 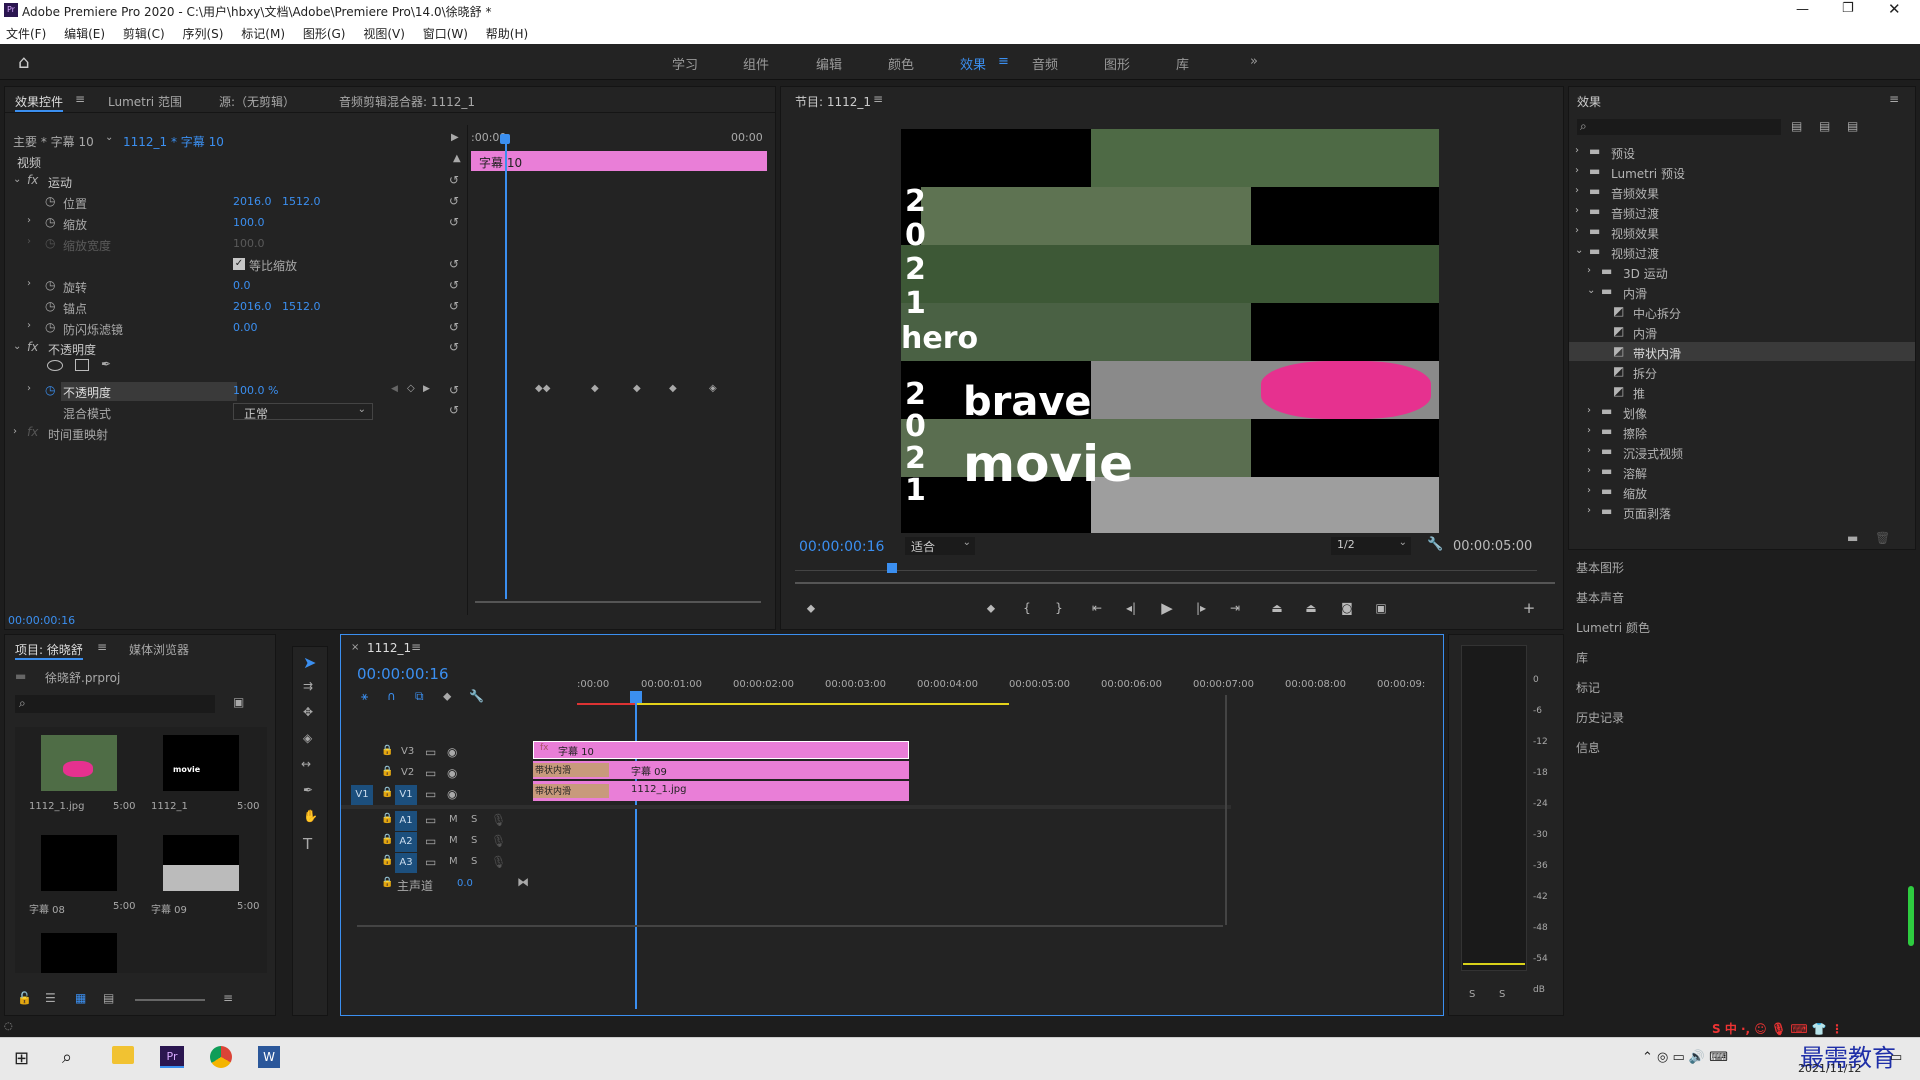 What do you see at coordinates (53, 141) in the screenshot?
I see `master-clip-label: 主要 * 字幕 10` at bounding box center [53, 141].